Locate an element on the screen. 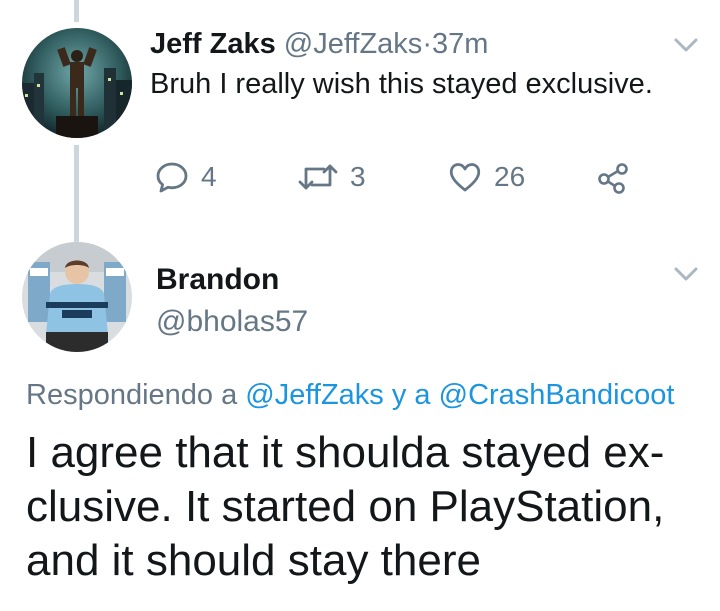 This screenshot has height=611, width=720. avatar-jeff-zaks is located at coordinates (77, 83).